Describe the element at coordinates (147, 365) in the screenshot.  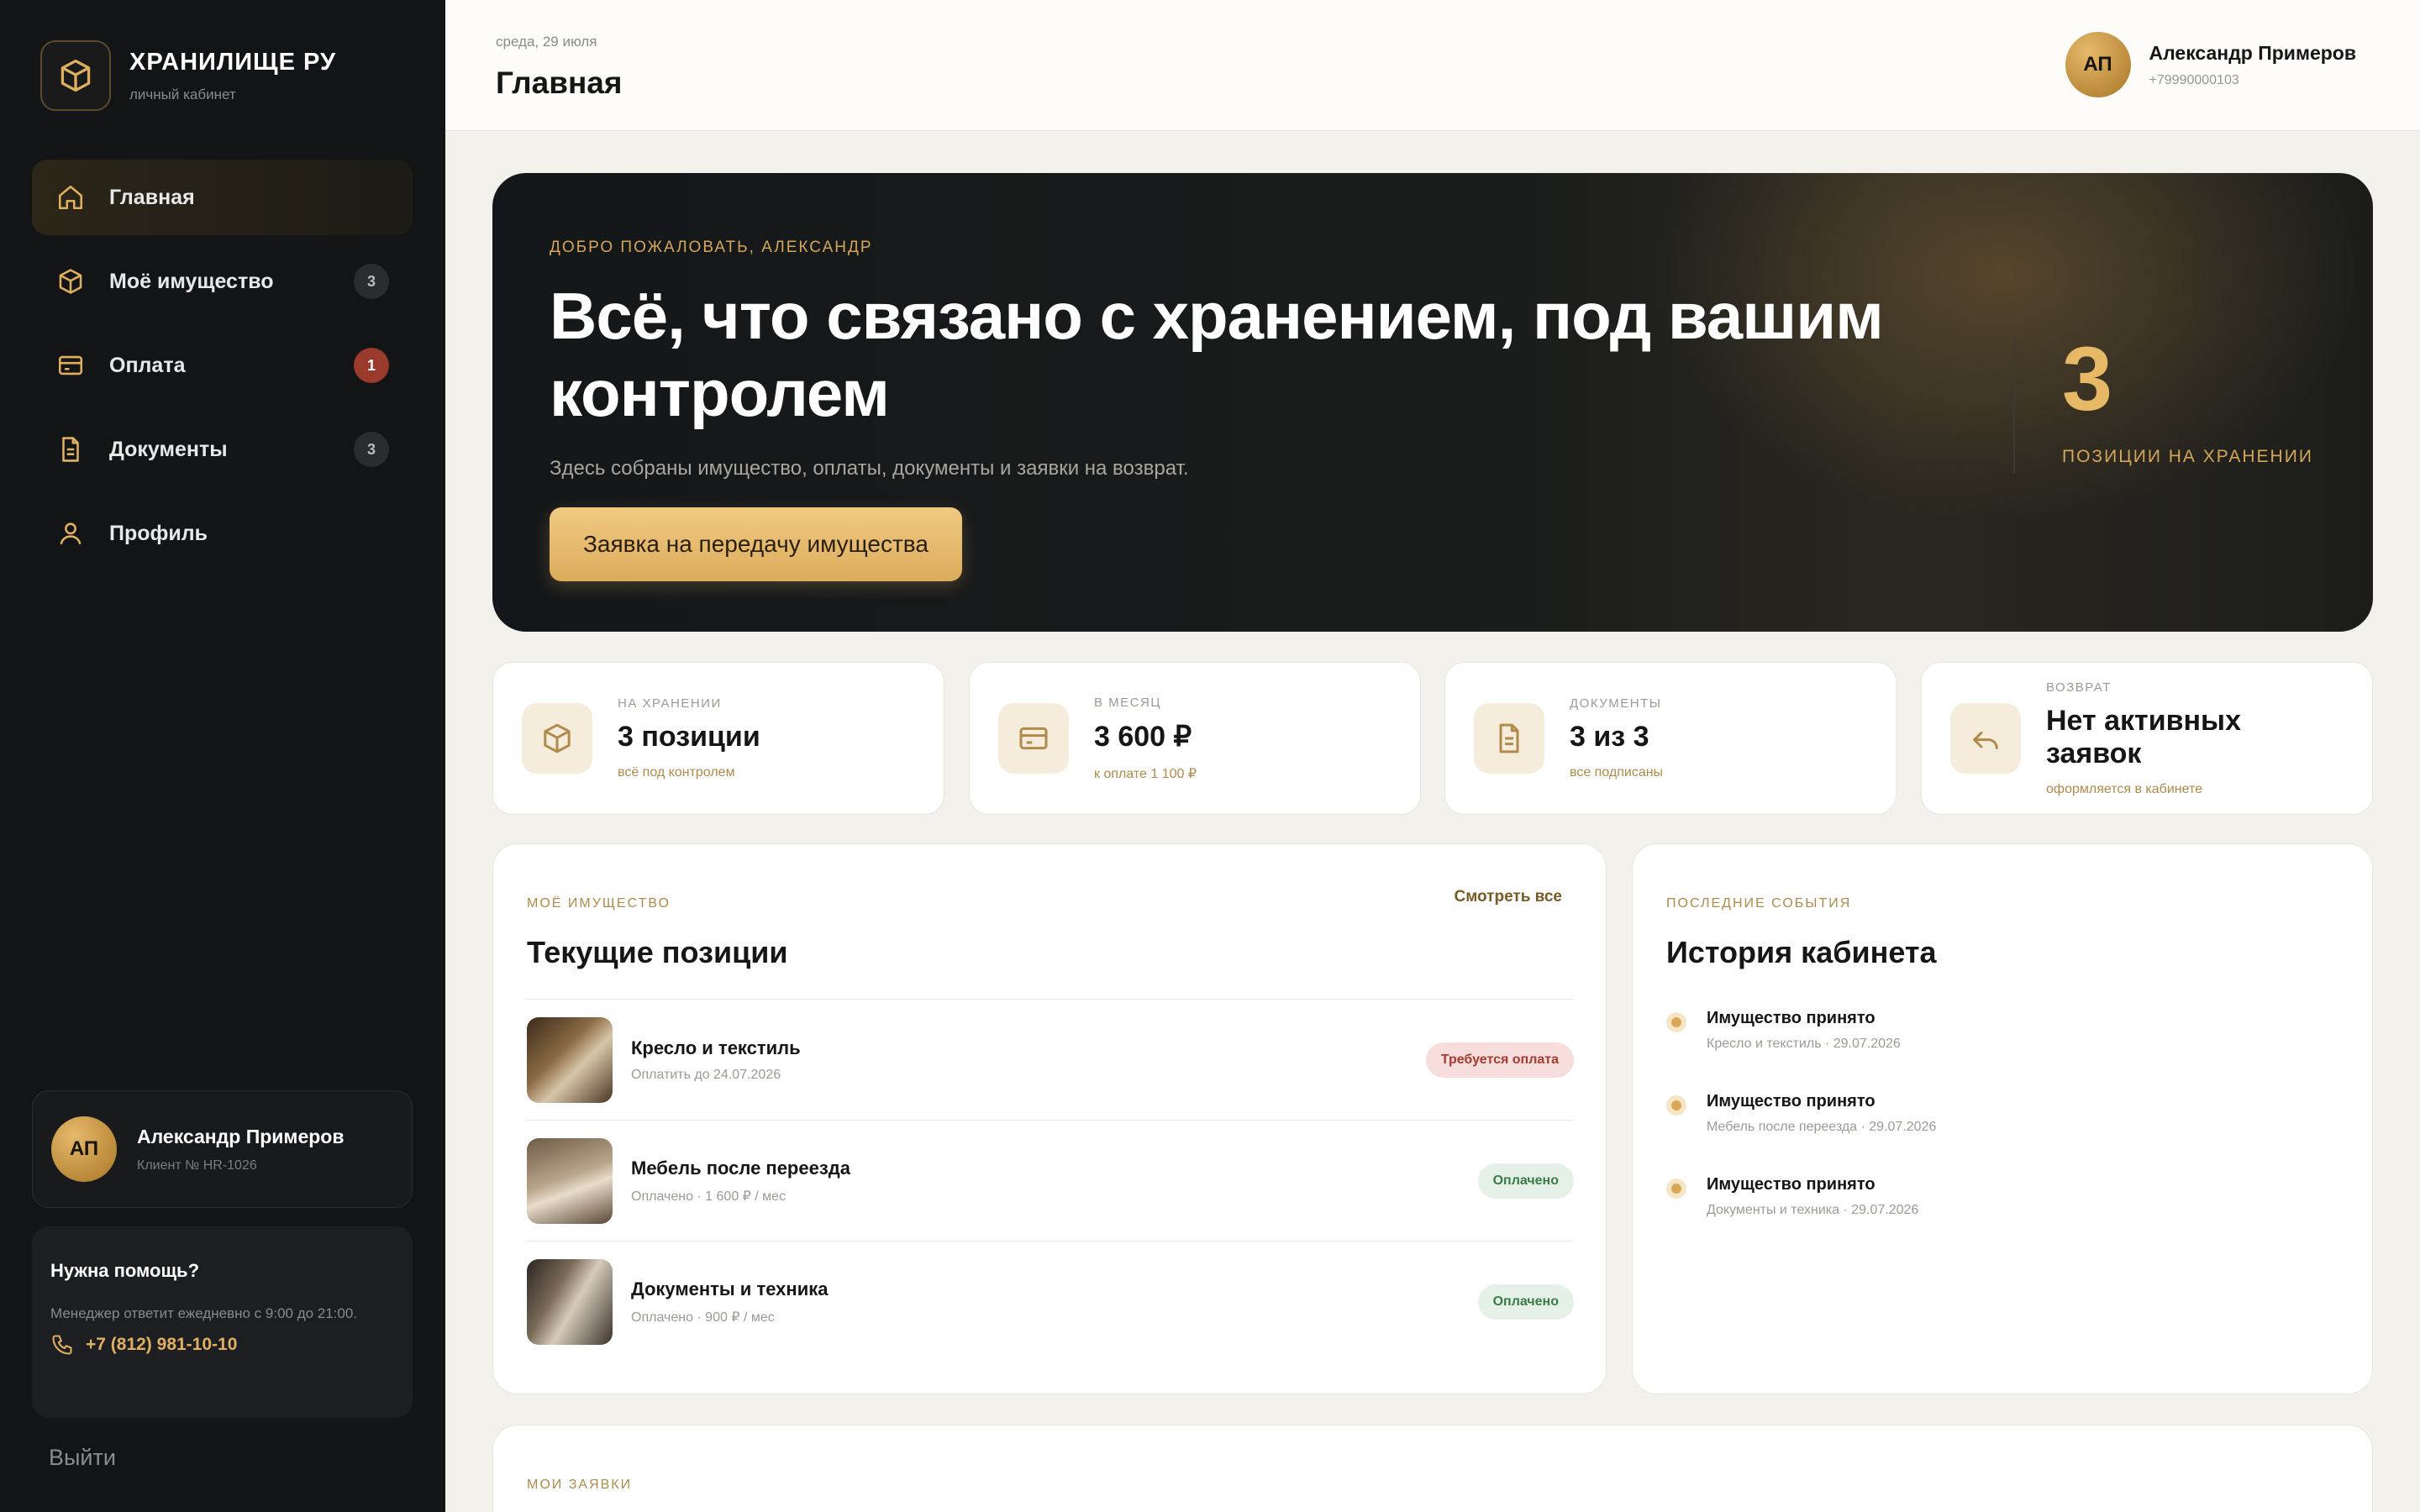
I see `sidebar-item-label: Оплата` at that location.